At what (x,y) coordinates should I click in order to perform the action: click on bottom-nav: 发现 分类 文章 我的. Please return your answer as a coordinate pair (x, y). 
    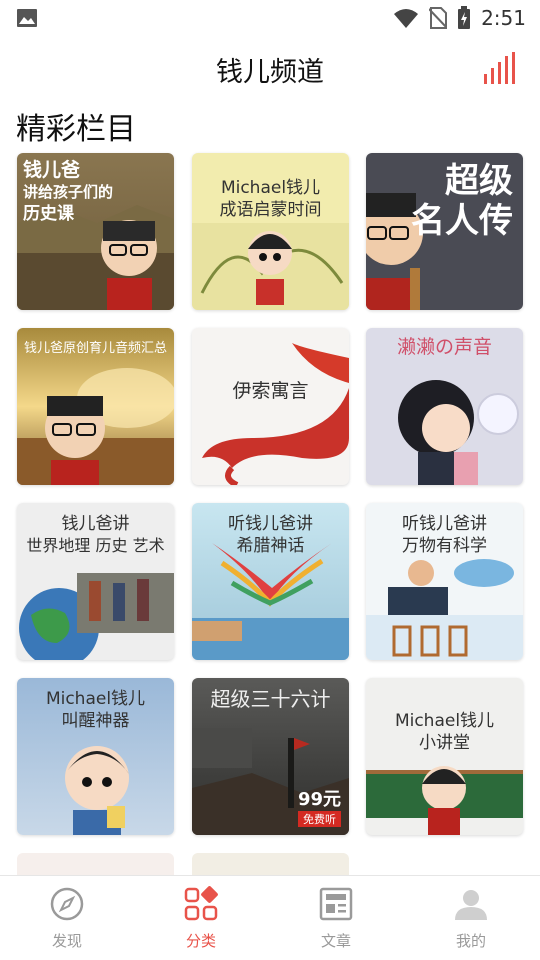
    Looking at the image, I should click on (270, 917).